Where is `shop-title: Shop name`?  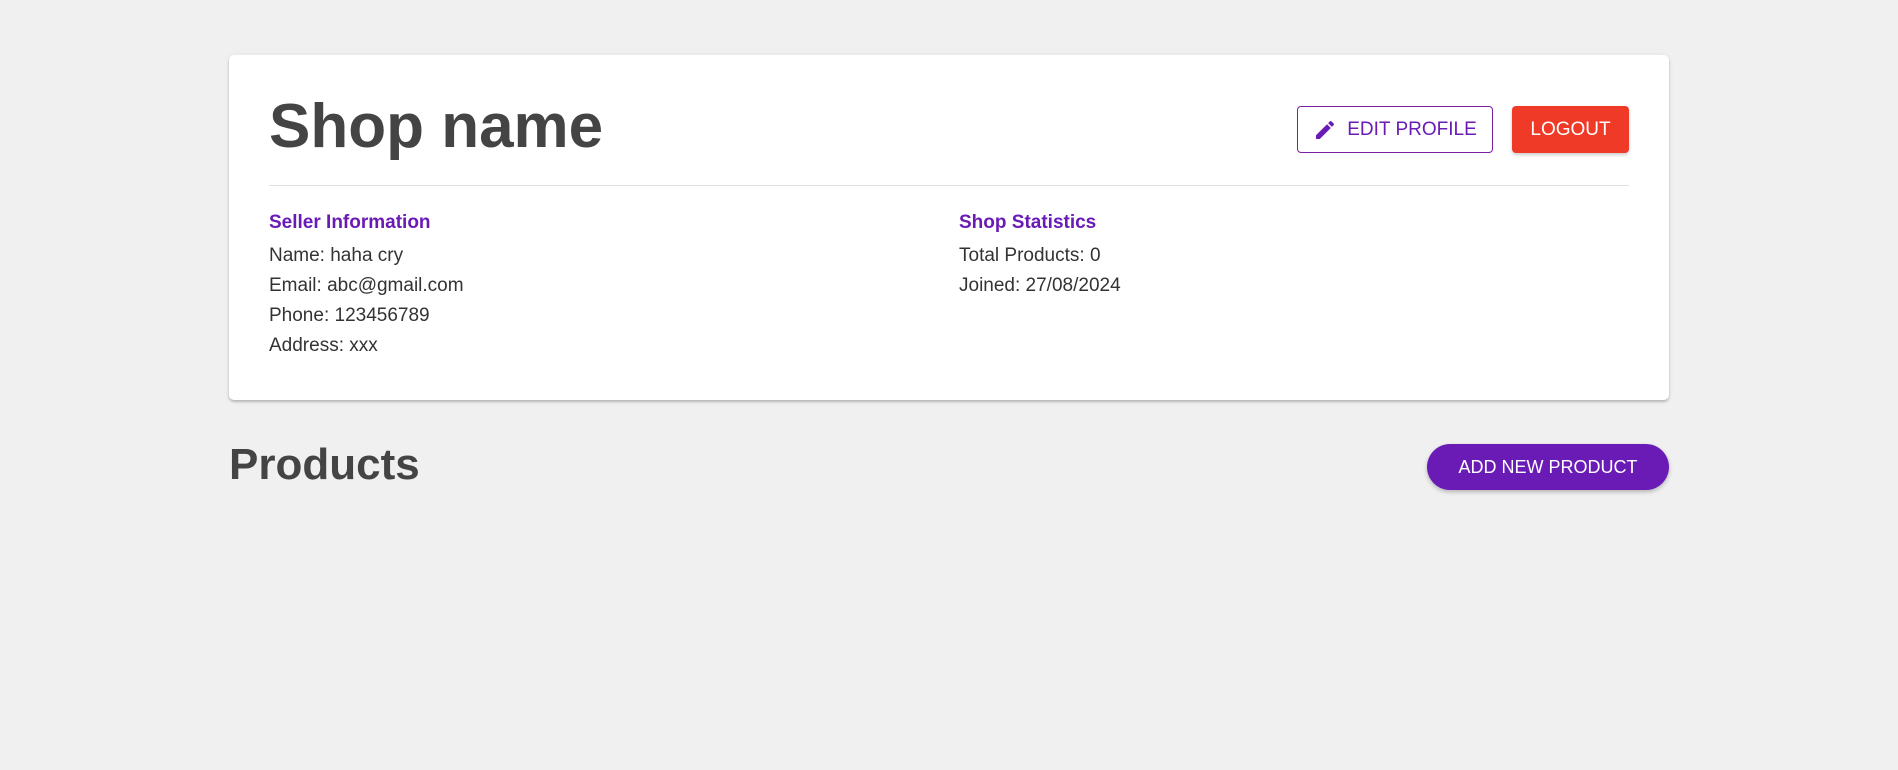
shop-title: Shop name is located at coordinates (436, 126).